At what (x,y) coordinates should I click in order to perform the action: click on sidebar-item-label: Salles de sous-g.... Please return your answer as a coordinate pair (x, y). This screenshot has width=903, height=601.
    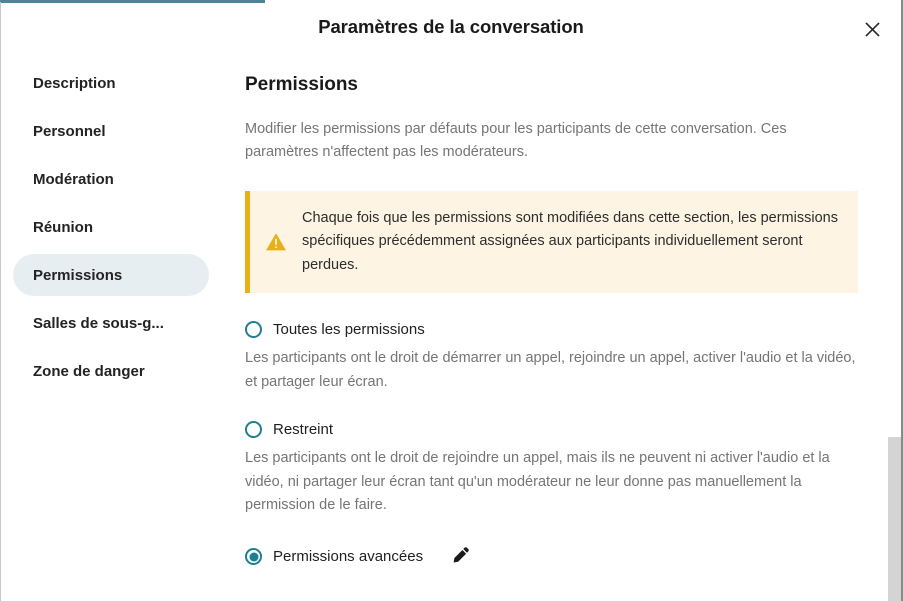
    Looking at the image, I should click on (98, 323).